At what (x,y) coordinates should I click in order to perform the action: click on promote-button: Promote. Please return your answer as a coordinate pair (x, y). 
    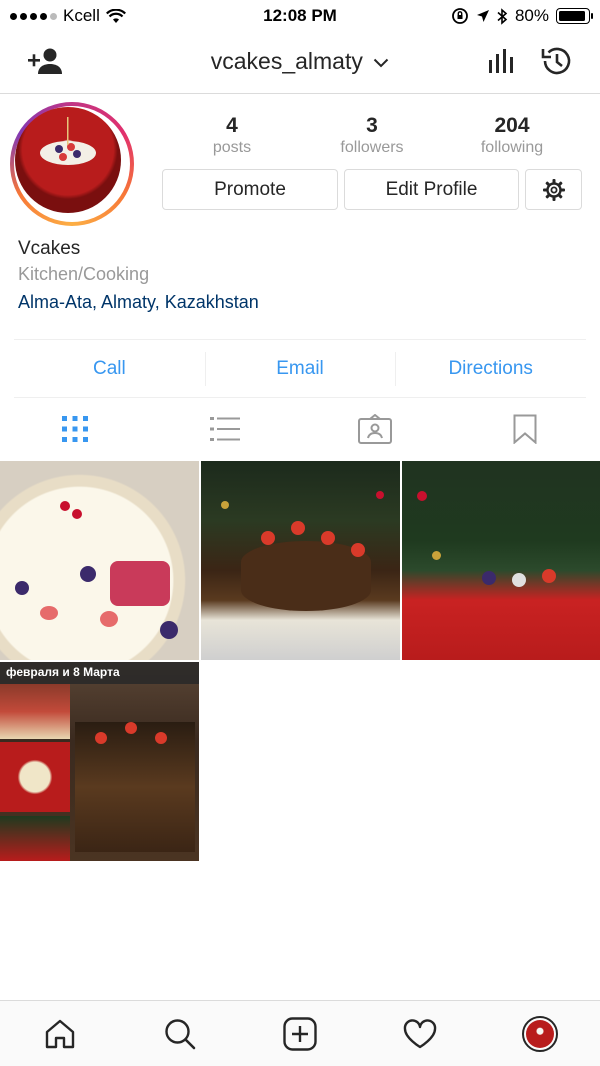
    Looking at the image, I should click on (250, 189).